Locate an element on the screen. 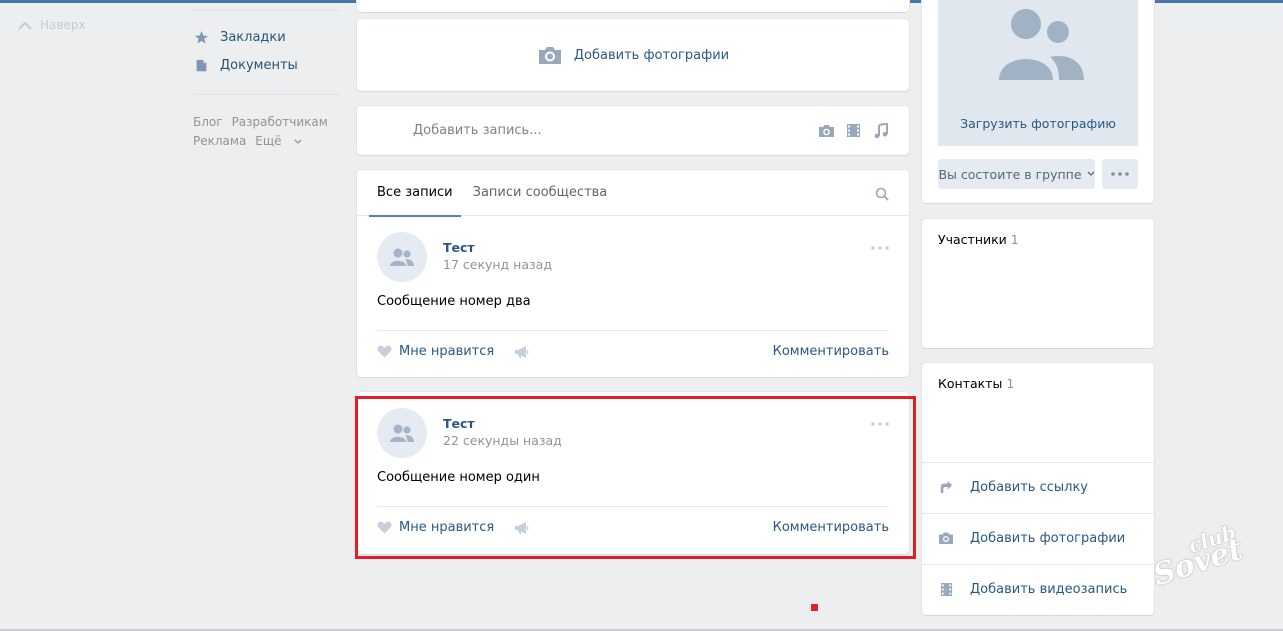  post-author: Тест is located at coordinates (459, 247).